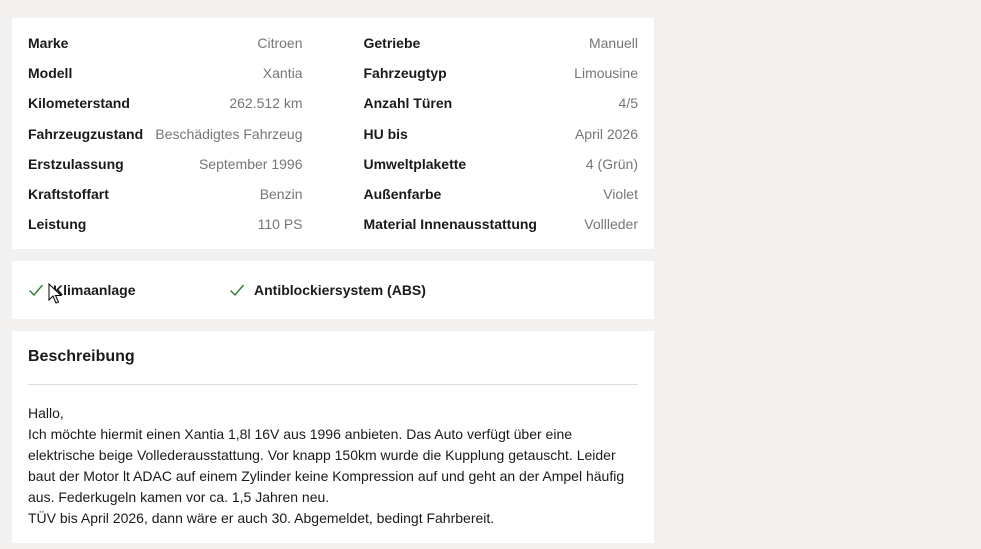  What do you see at coordinates (450, 224) in the screenshot?
I see `detail-label: Material Innenausstattung` at bounding box center [450, 224].